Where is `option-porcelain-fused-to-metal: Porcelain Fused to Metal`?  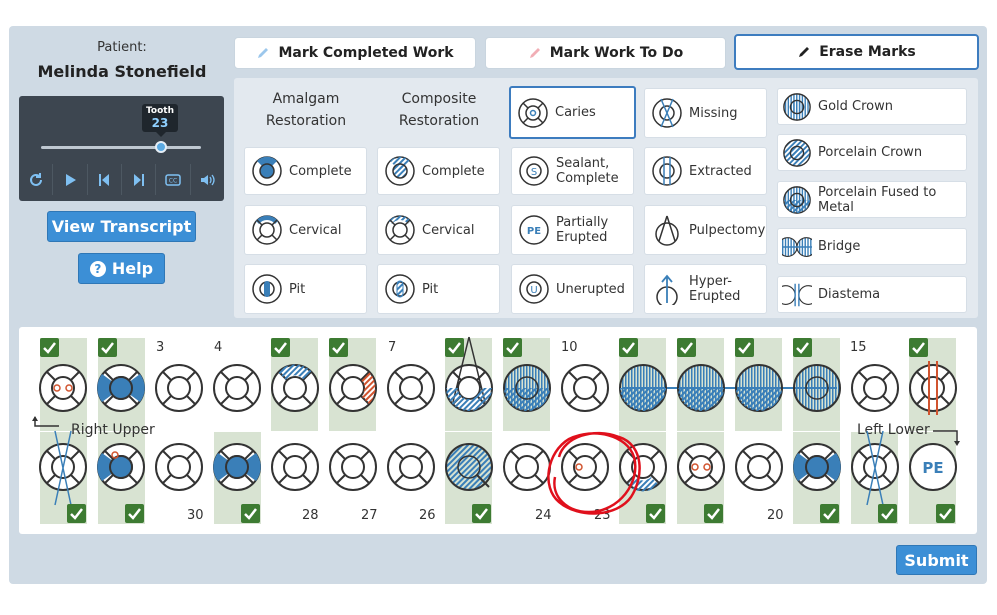
option-porcelain-fused-to-metal: Porcelain Fused to Metal is located at coordinates (872, 199).